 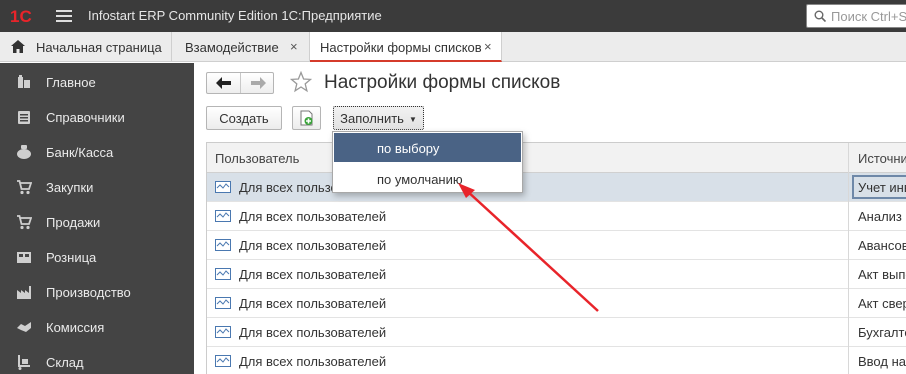 What do you see at coordinates (232, 47) in the screenshot?
I see `tab-interaction-label: Взамодействие` at bounding box center [232, 47].